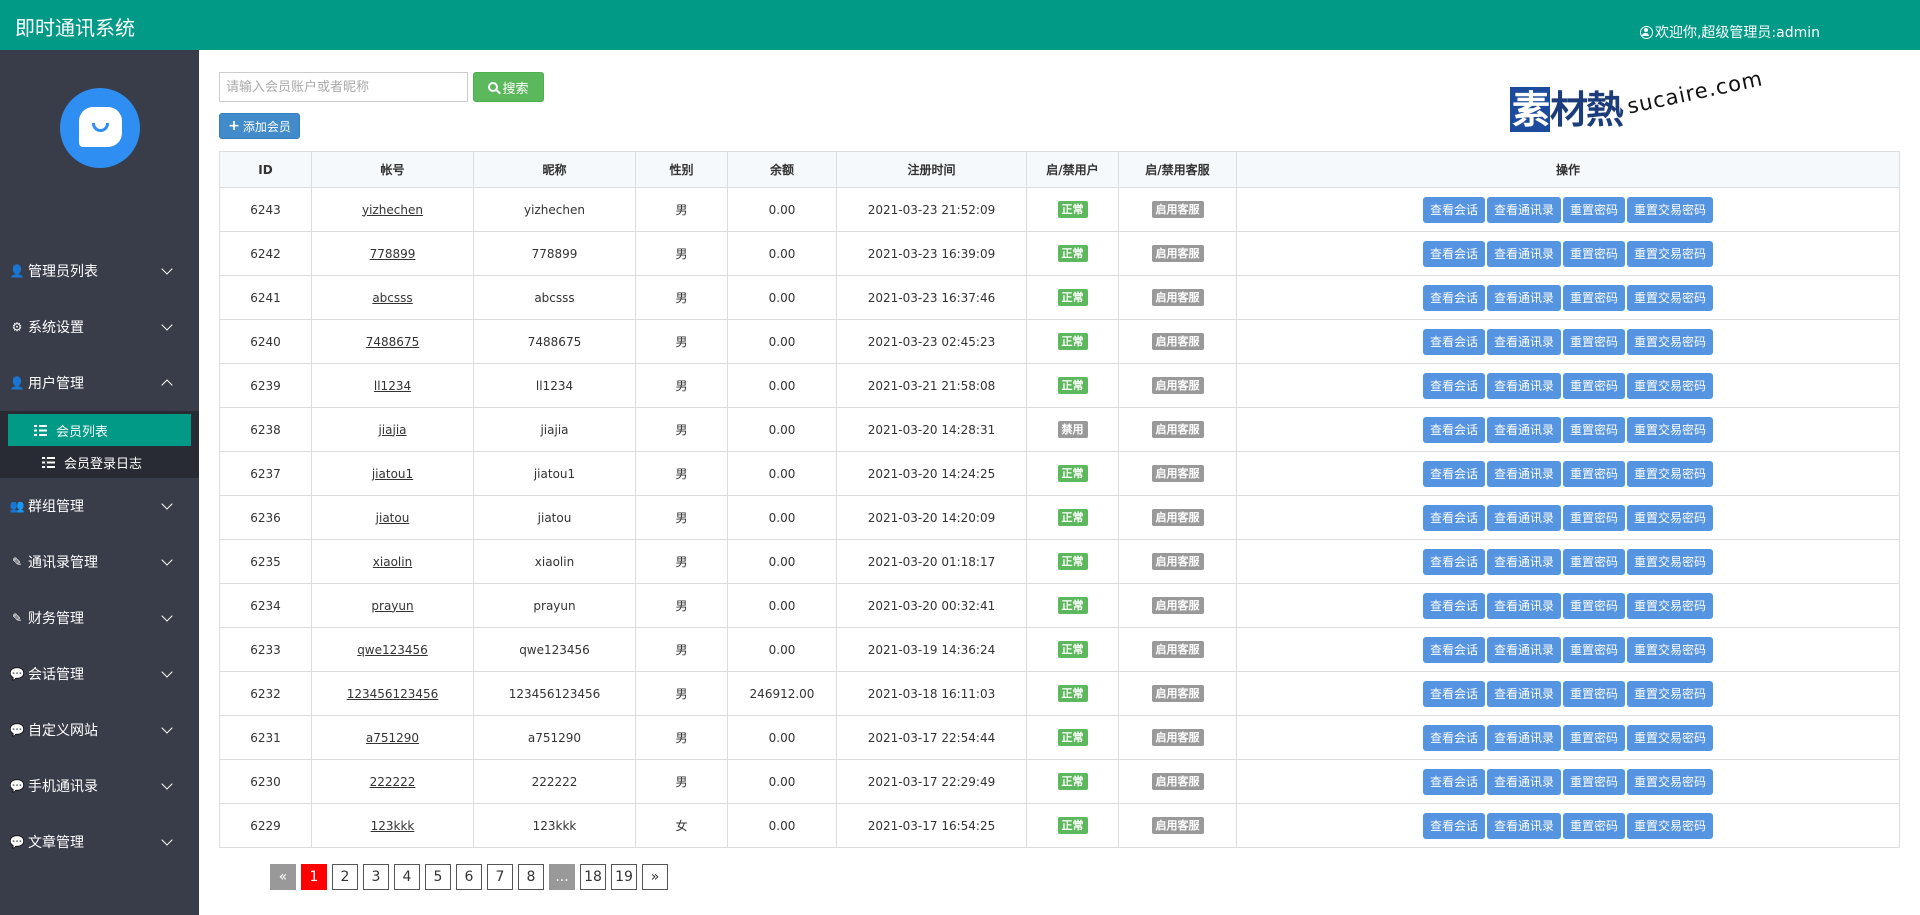 Image resolution: width=1920 pixels, height=915 pixels. What do you see at coordinates (99, 842) in the screenshot?
I see `sidebar-item-9: 💬 文章管理` at bounding box center [99, 842].